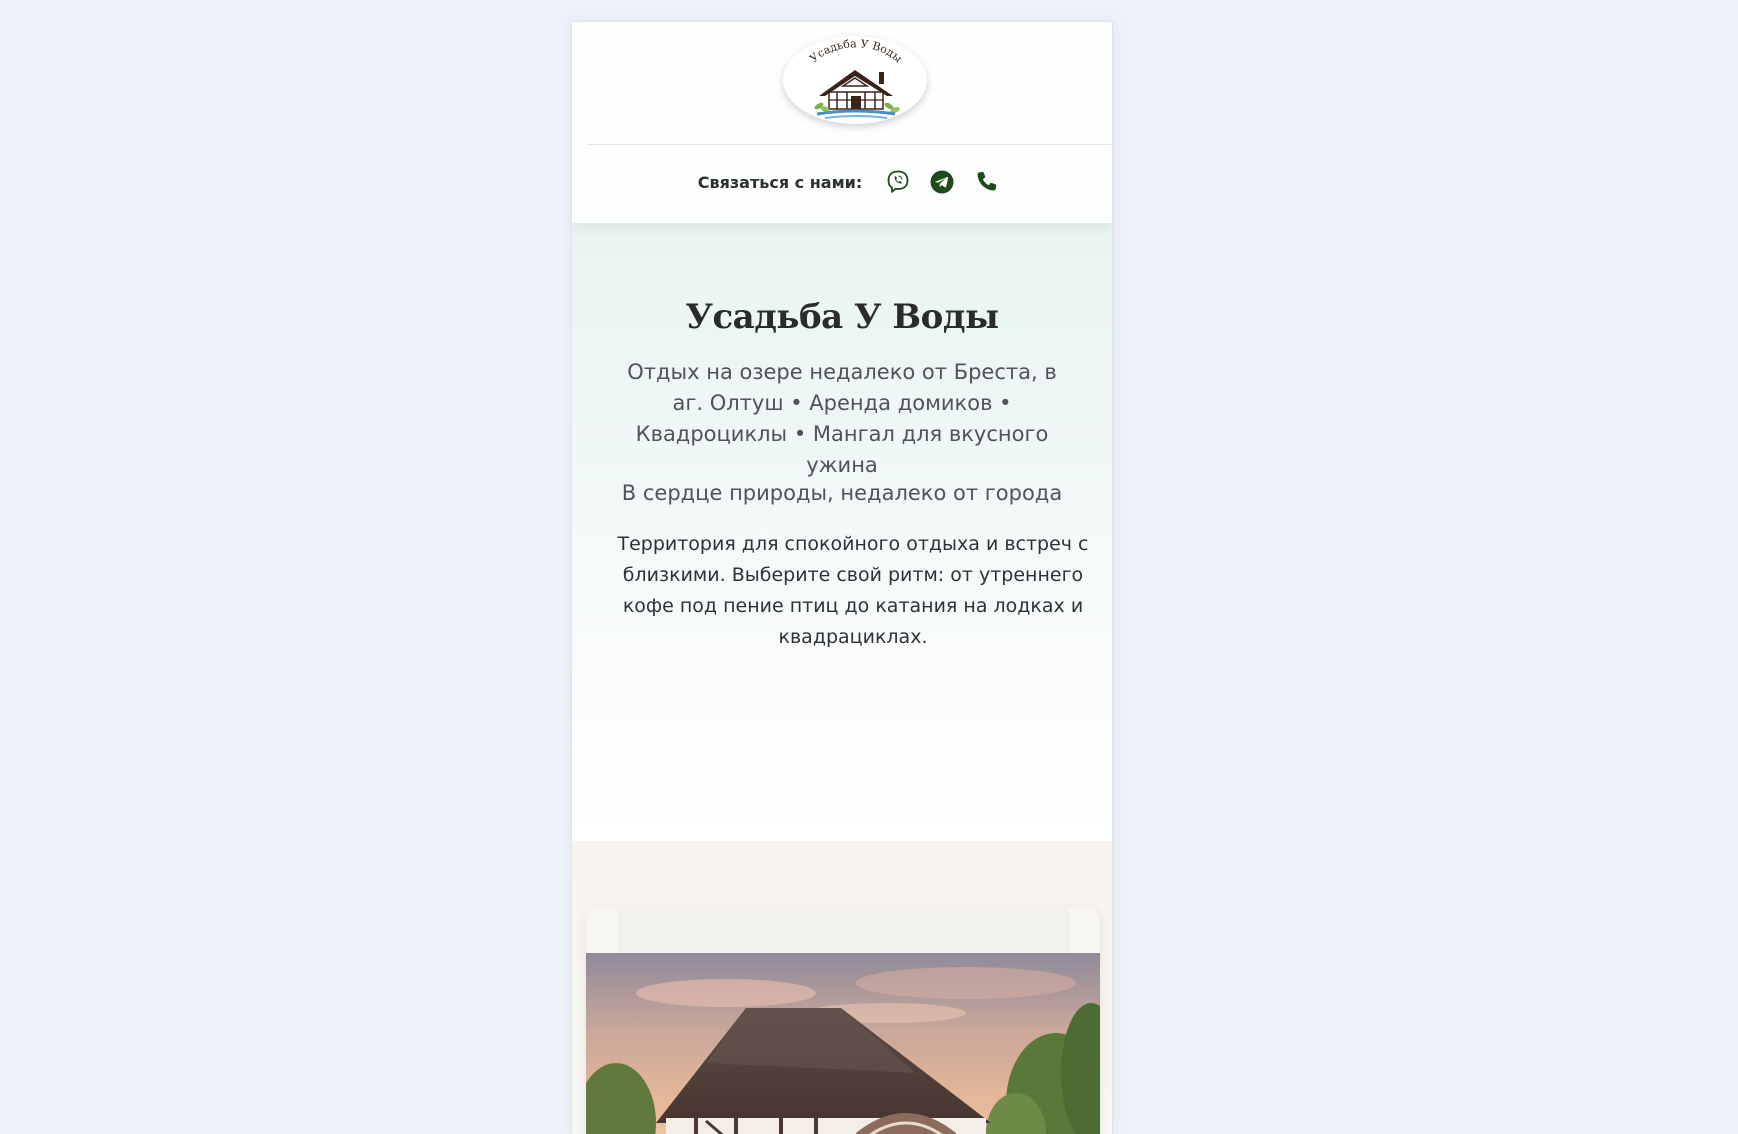 The height and width of the screenshot is (1134, 1738). Describe the element at coordinates (842, 493) in the screenshot. I see `hero-tagline: В сердце природы, недалеко от города` at that location.